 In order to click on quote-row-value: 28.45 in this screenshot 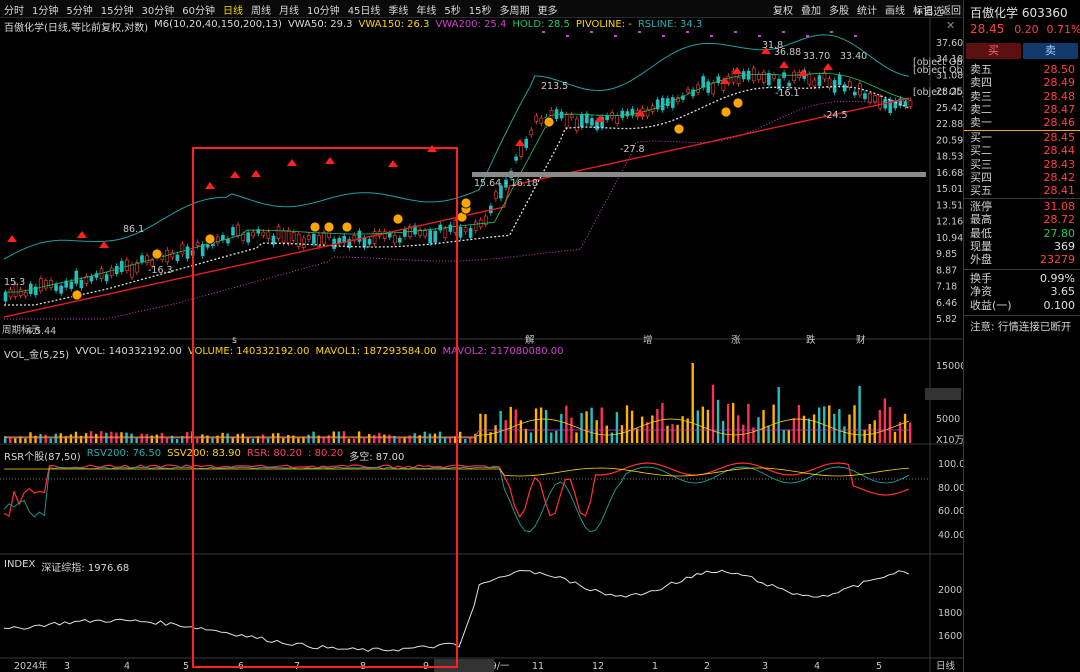, I will do `click(1059, 137)`.